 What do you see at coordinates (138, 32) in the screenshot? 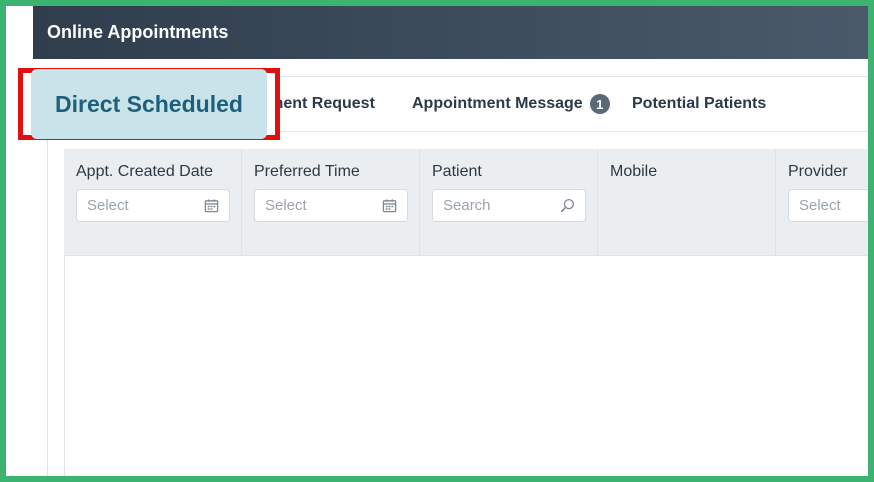
I see `page-title: Online Appointments` at bounding box center [138, 32].